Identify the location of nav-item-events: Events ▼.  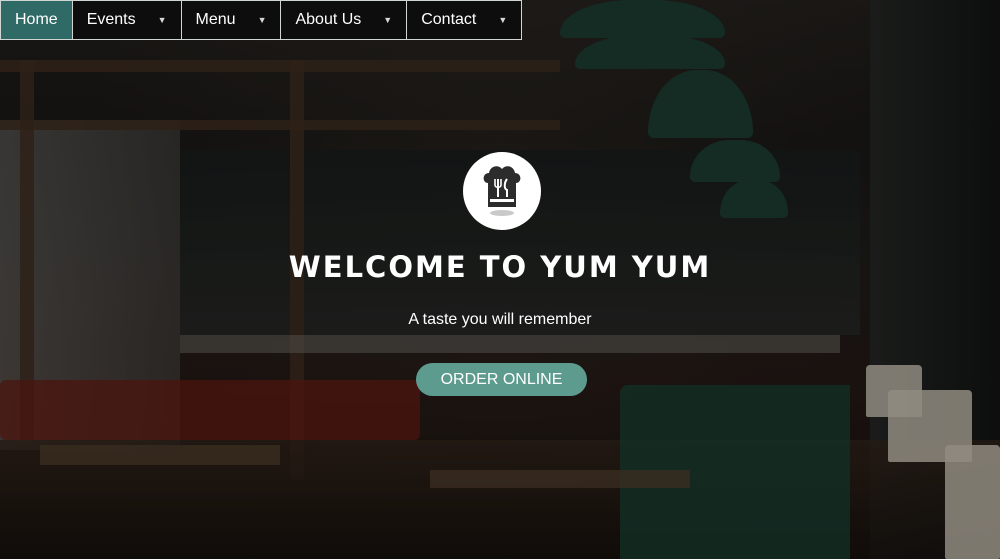
(127, 20).